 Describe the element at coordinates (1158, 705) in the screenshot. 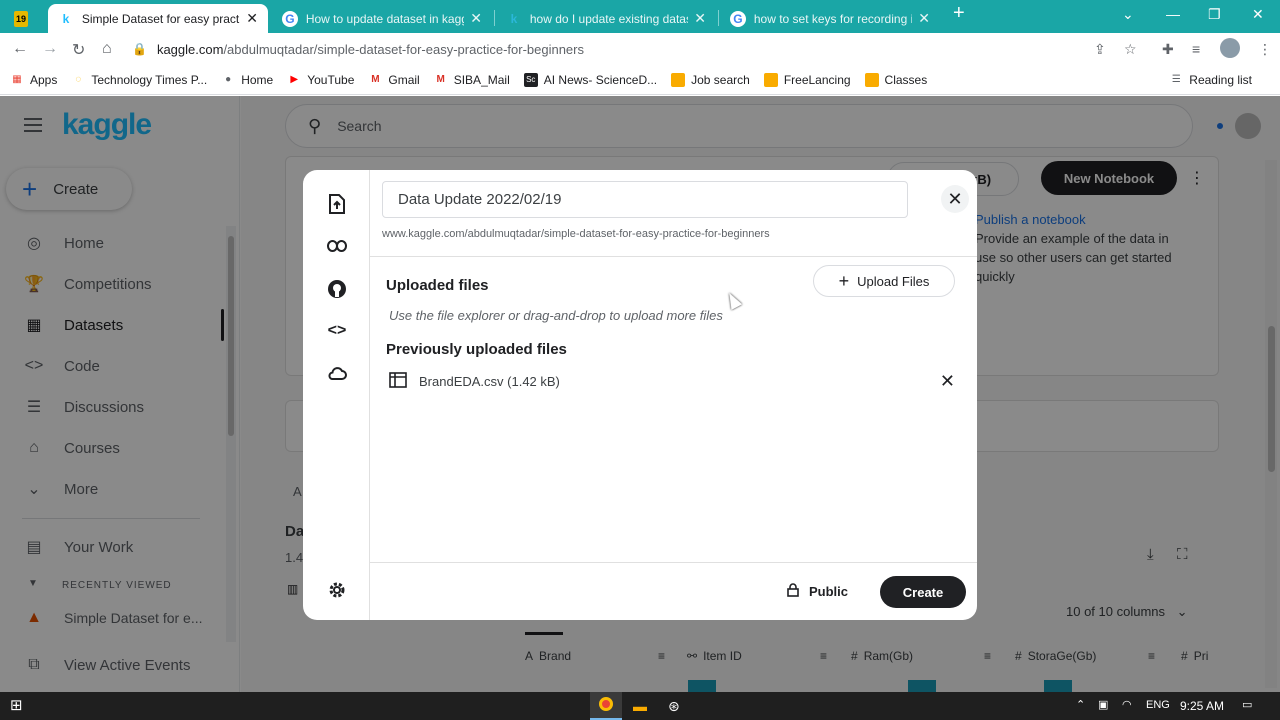

I see `language-indicator: ENG` at that location.